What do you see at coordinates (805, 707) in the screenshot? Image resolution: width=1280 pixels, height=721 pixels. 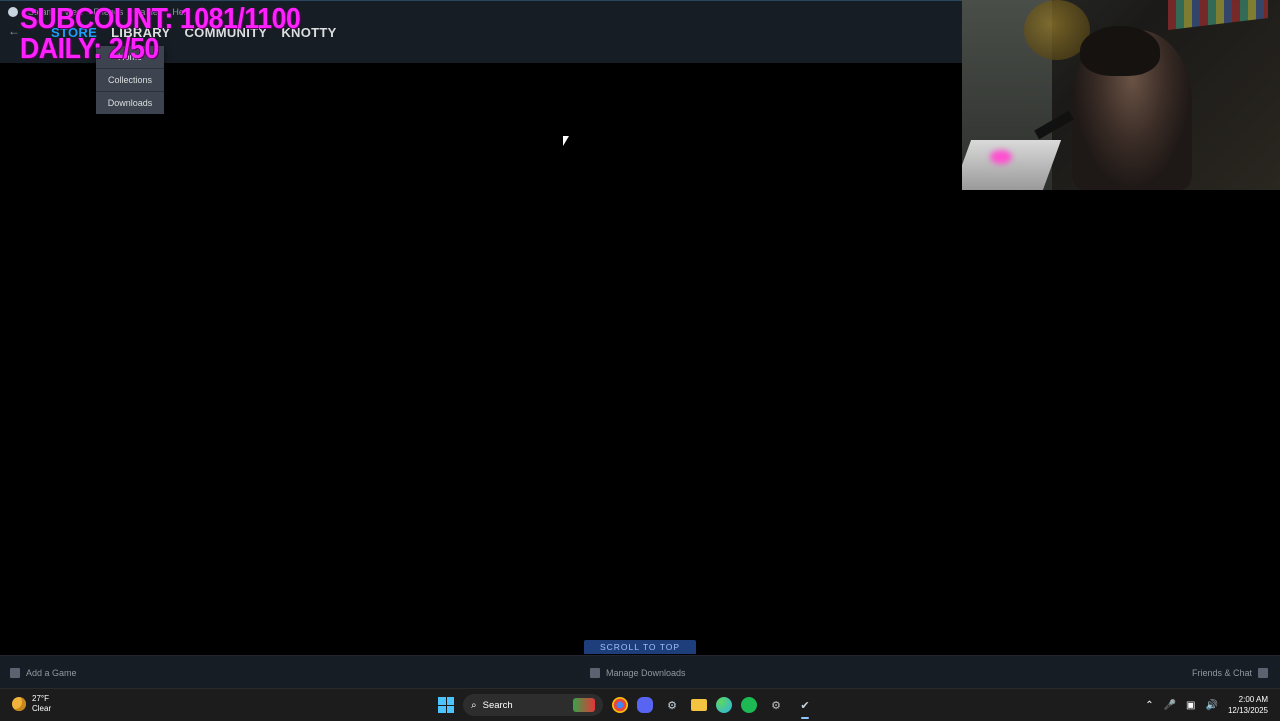 I see `steam-active-icon: ✔` at bounding box center [805, 707].